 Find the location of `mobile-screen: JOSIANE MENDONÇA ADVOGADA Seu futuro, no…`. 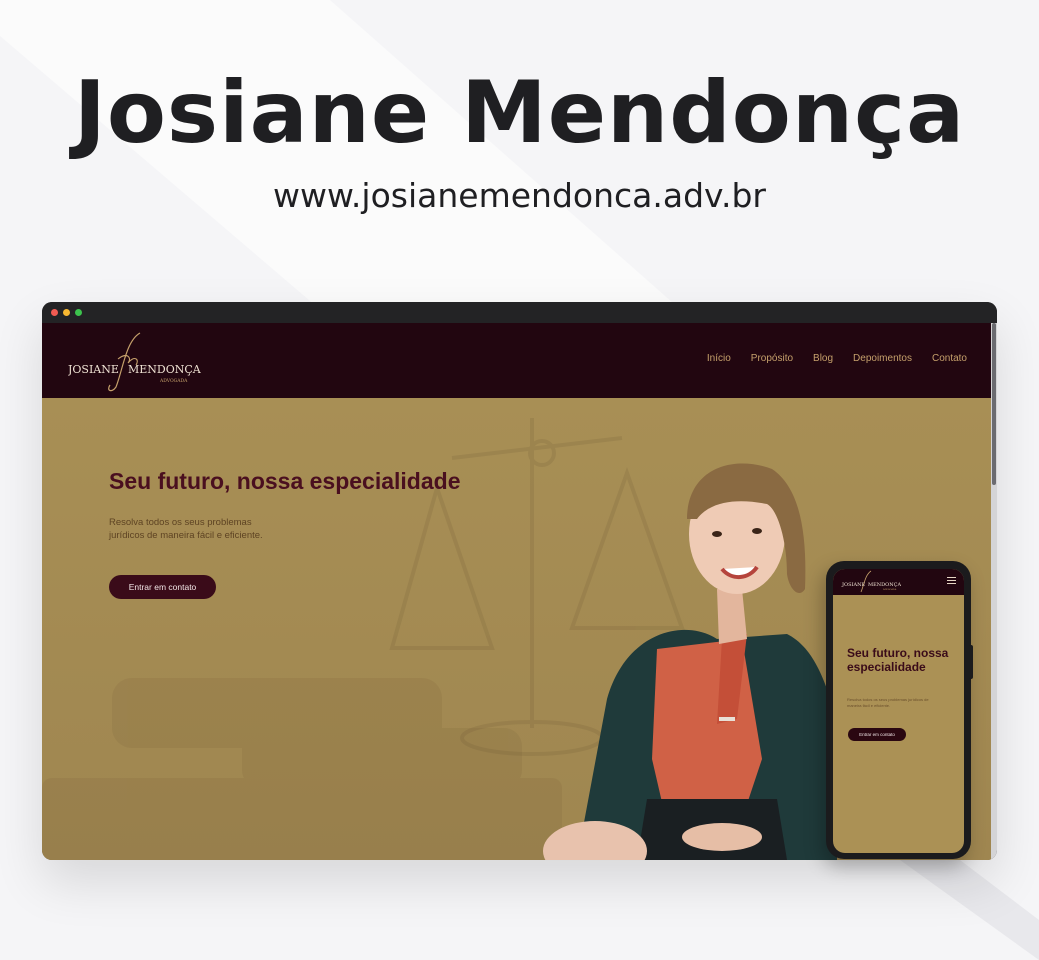

mobile-screen: JOSIANE MENDONÇA ADVOGADA Seu futuro, no… is located at coordinates (898, 711).